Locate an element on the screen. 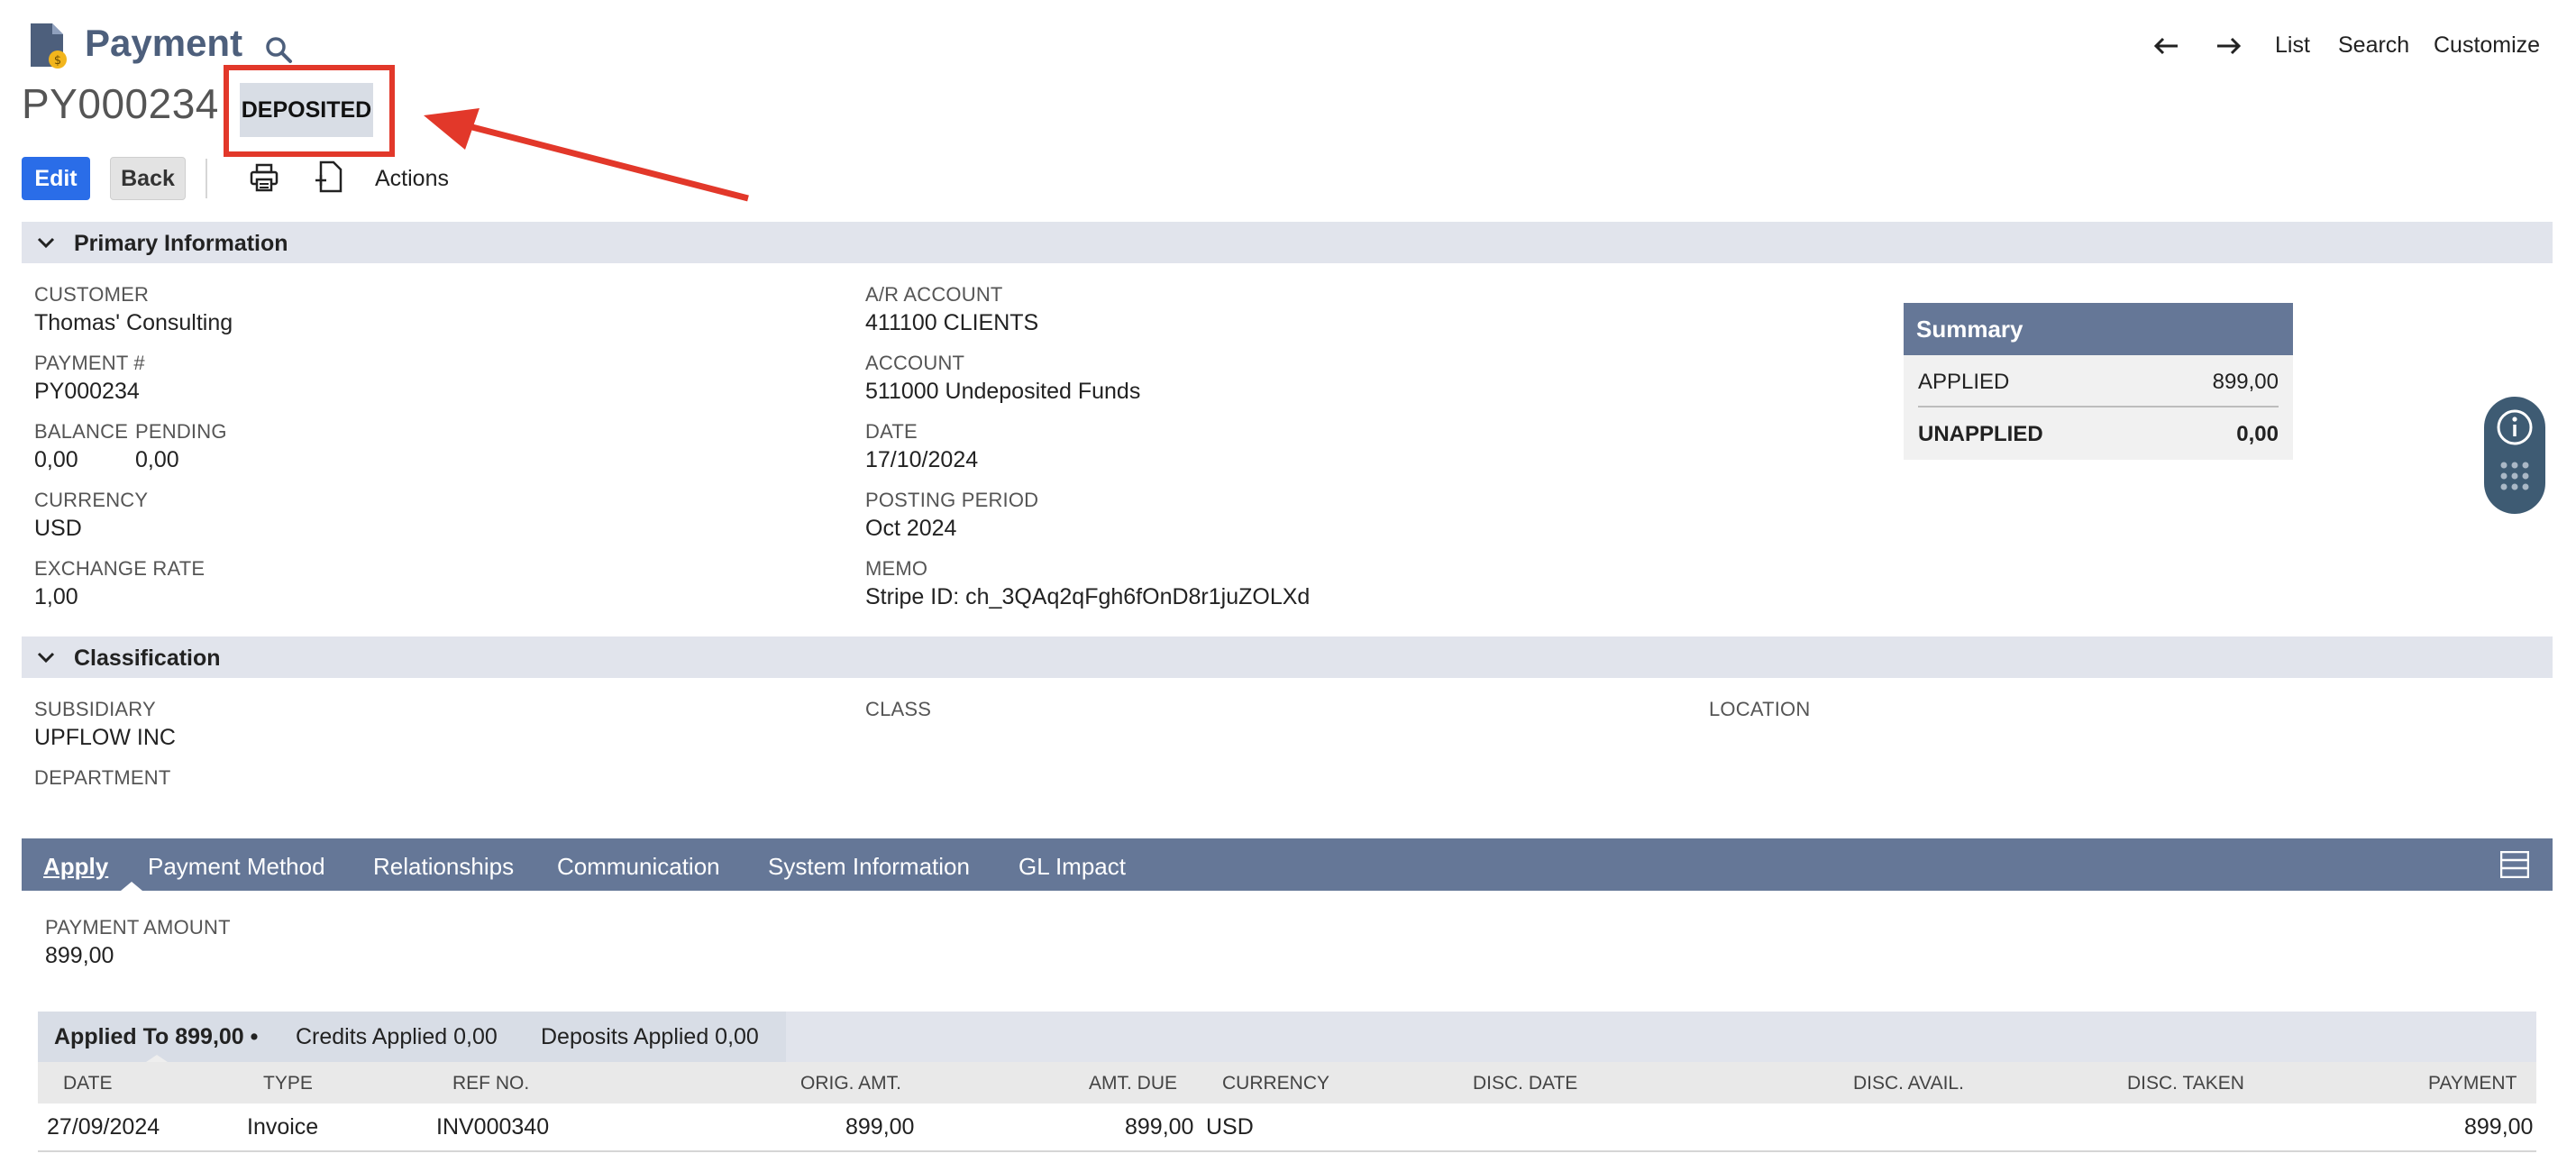  tab-apply: Apply is located at coordinates (75, 867).